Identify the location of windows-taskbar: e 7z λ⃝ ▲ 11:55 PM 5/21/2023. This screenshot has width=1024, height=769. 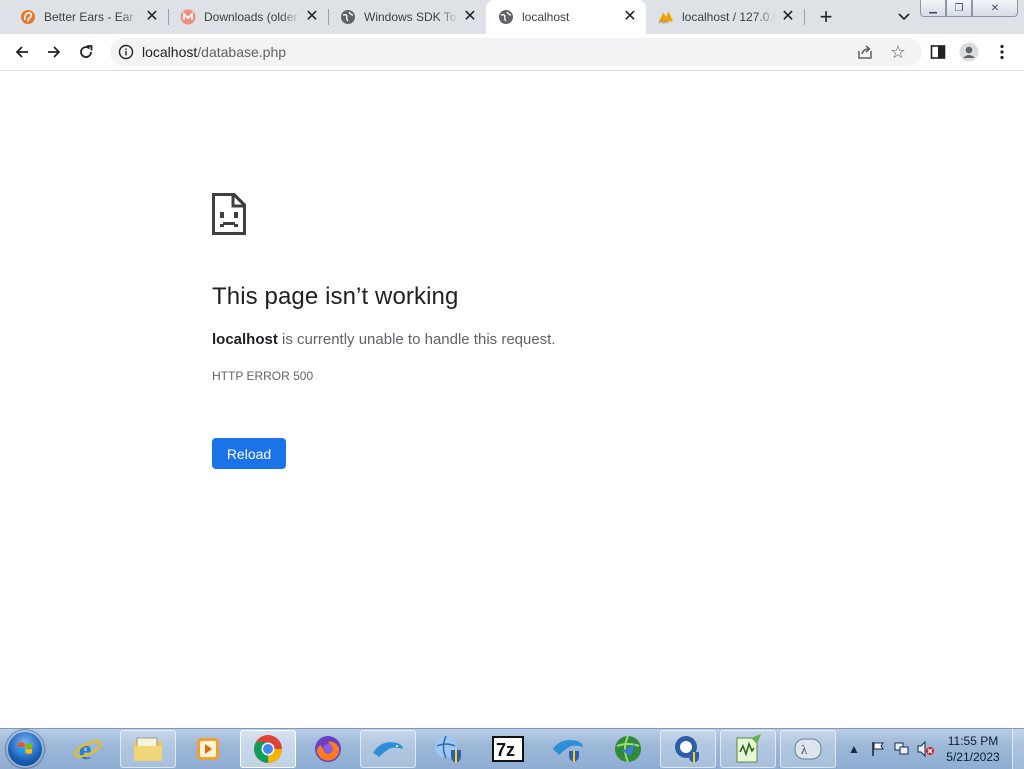
(512, 748).